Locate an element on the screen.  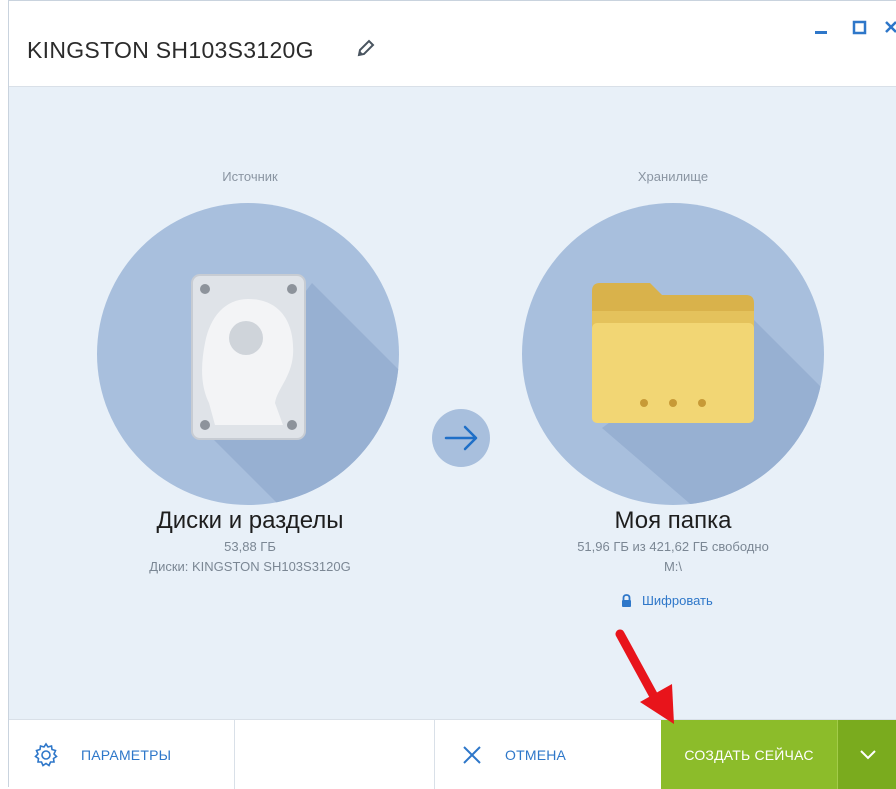
encrypt-label: Шифровать is located at coordinates (677, 600).